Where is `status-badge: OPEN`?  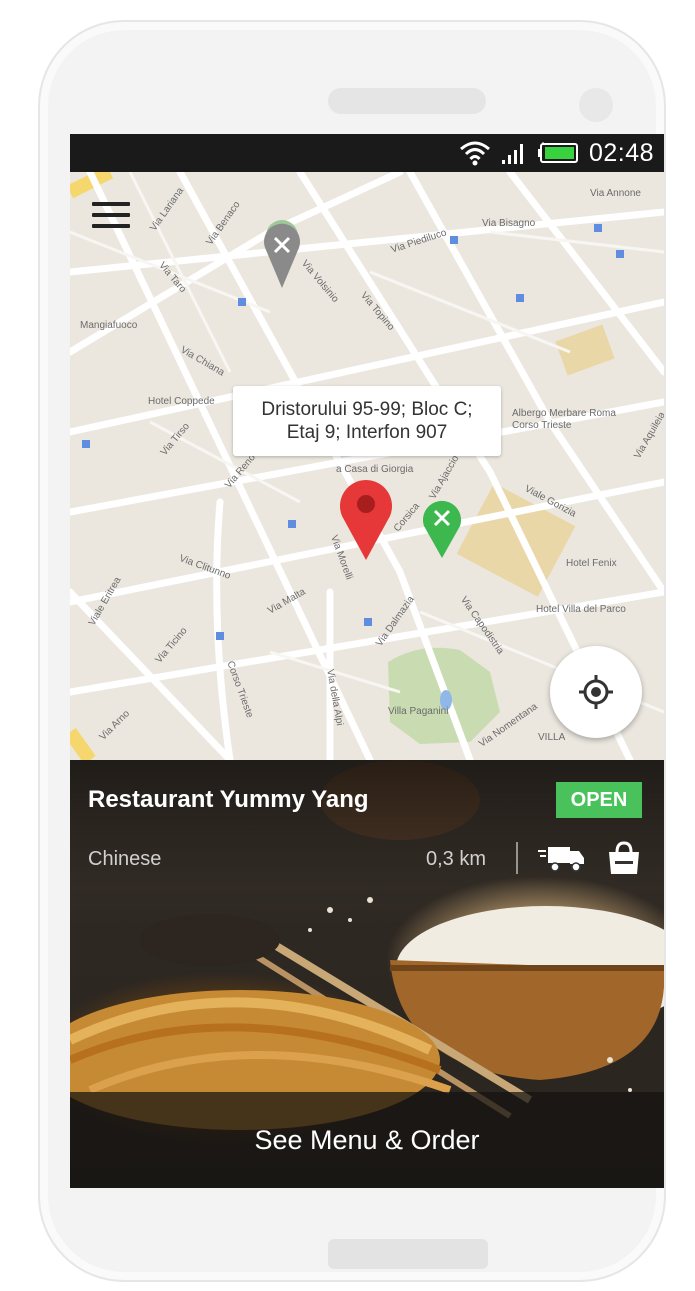
status-badge: OPEN is located at coordinates (599, 800).